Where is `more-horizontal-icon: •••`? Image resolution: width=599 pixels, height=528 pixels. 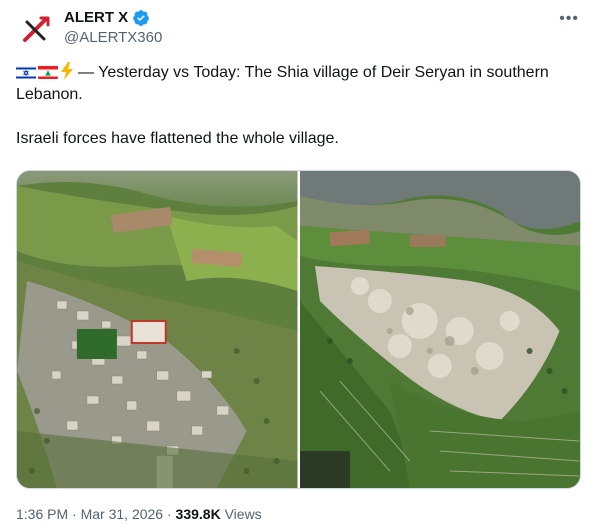
more-horizontal-icon: ••• is located at coordinates (569, 19).